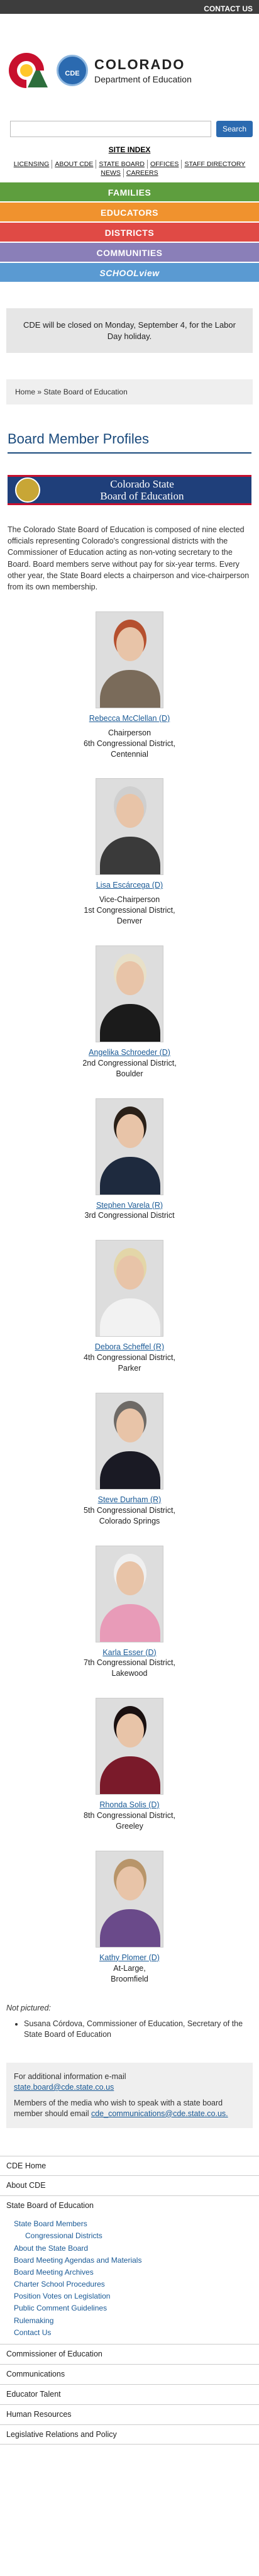  I want to click on nav-sub-item: Board Meeting Archives, so click(136, 2272).